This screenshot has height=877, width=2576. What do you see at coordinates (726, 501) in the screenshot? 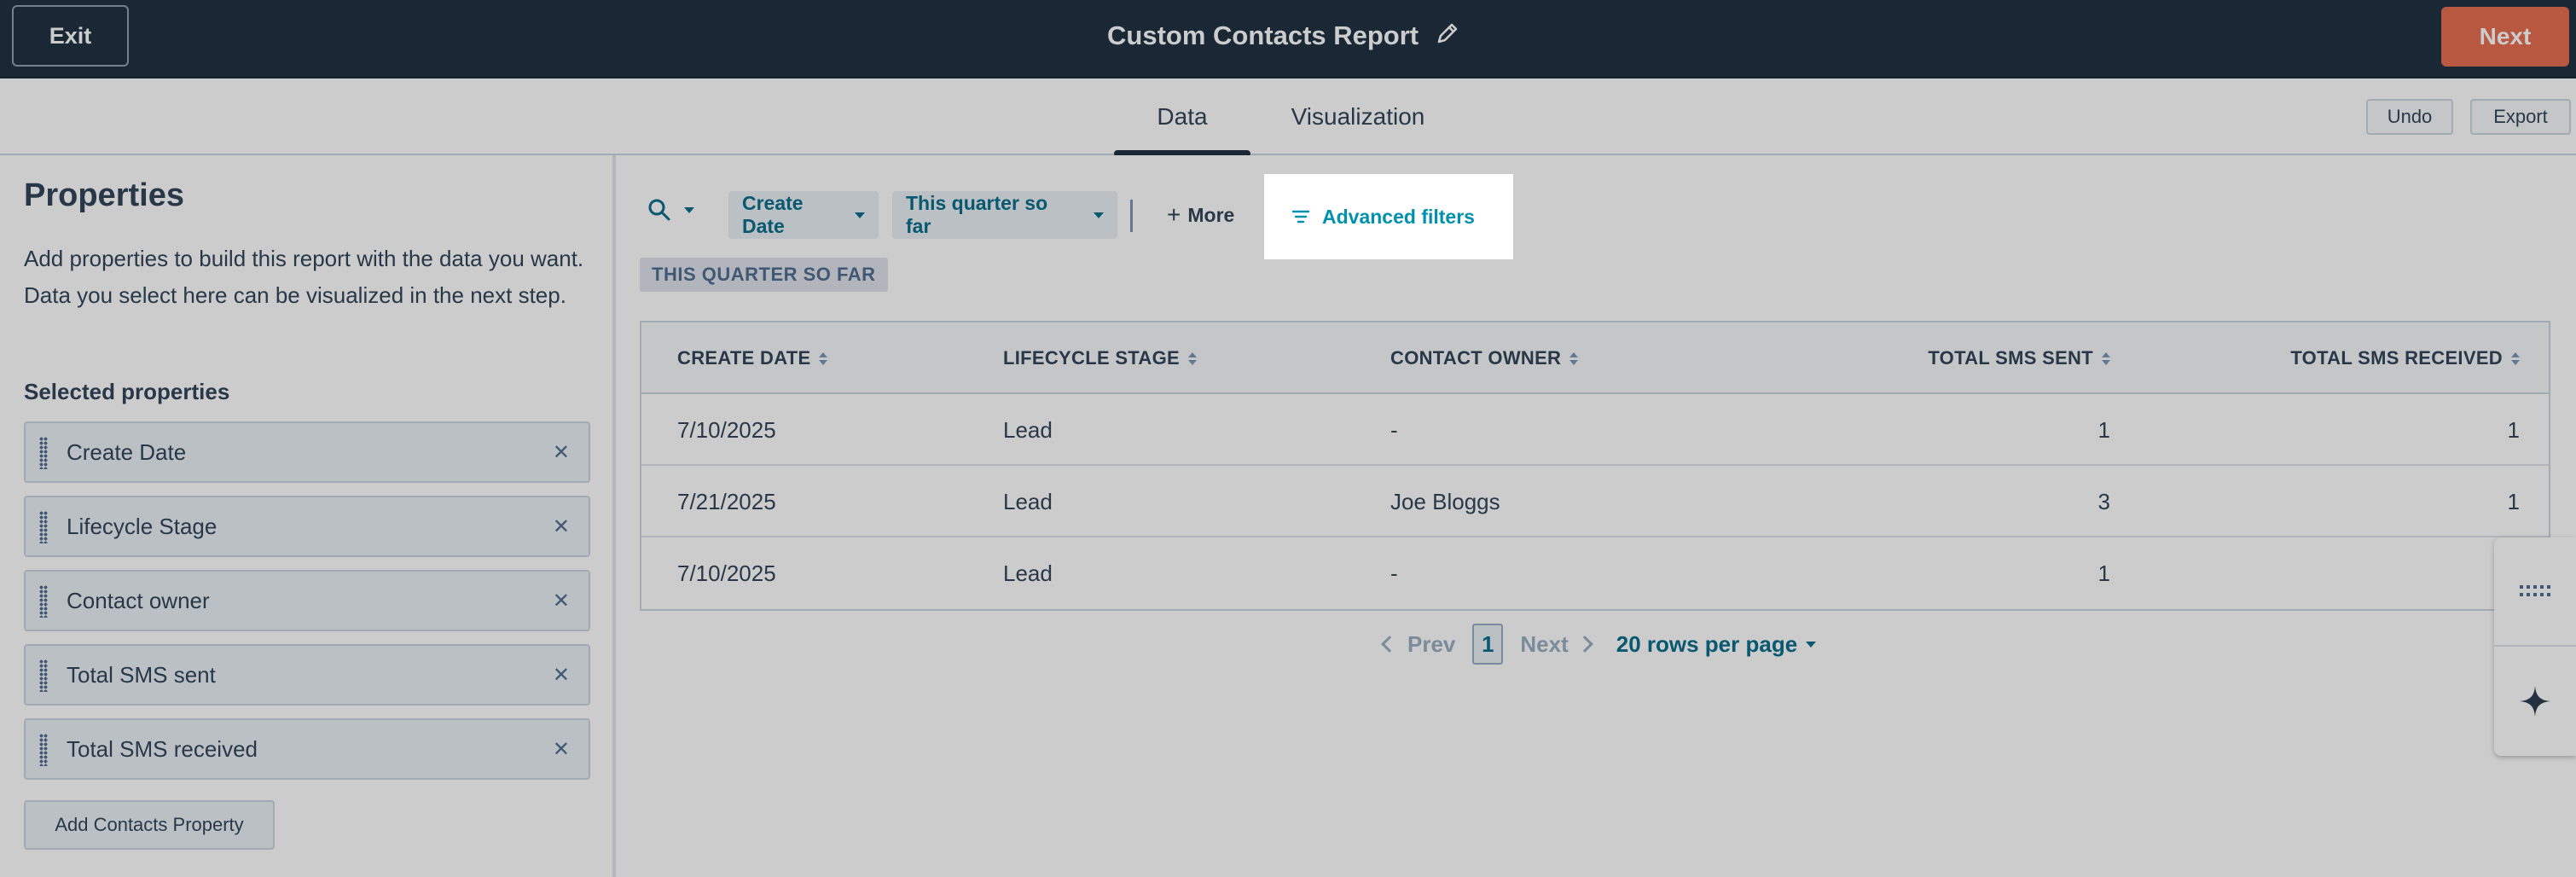
I see `cell-create-date: 7/21/2025` at bounding box center [726, 501].